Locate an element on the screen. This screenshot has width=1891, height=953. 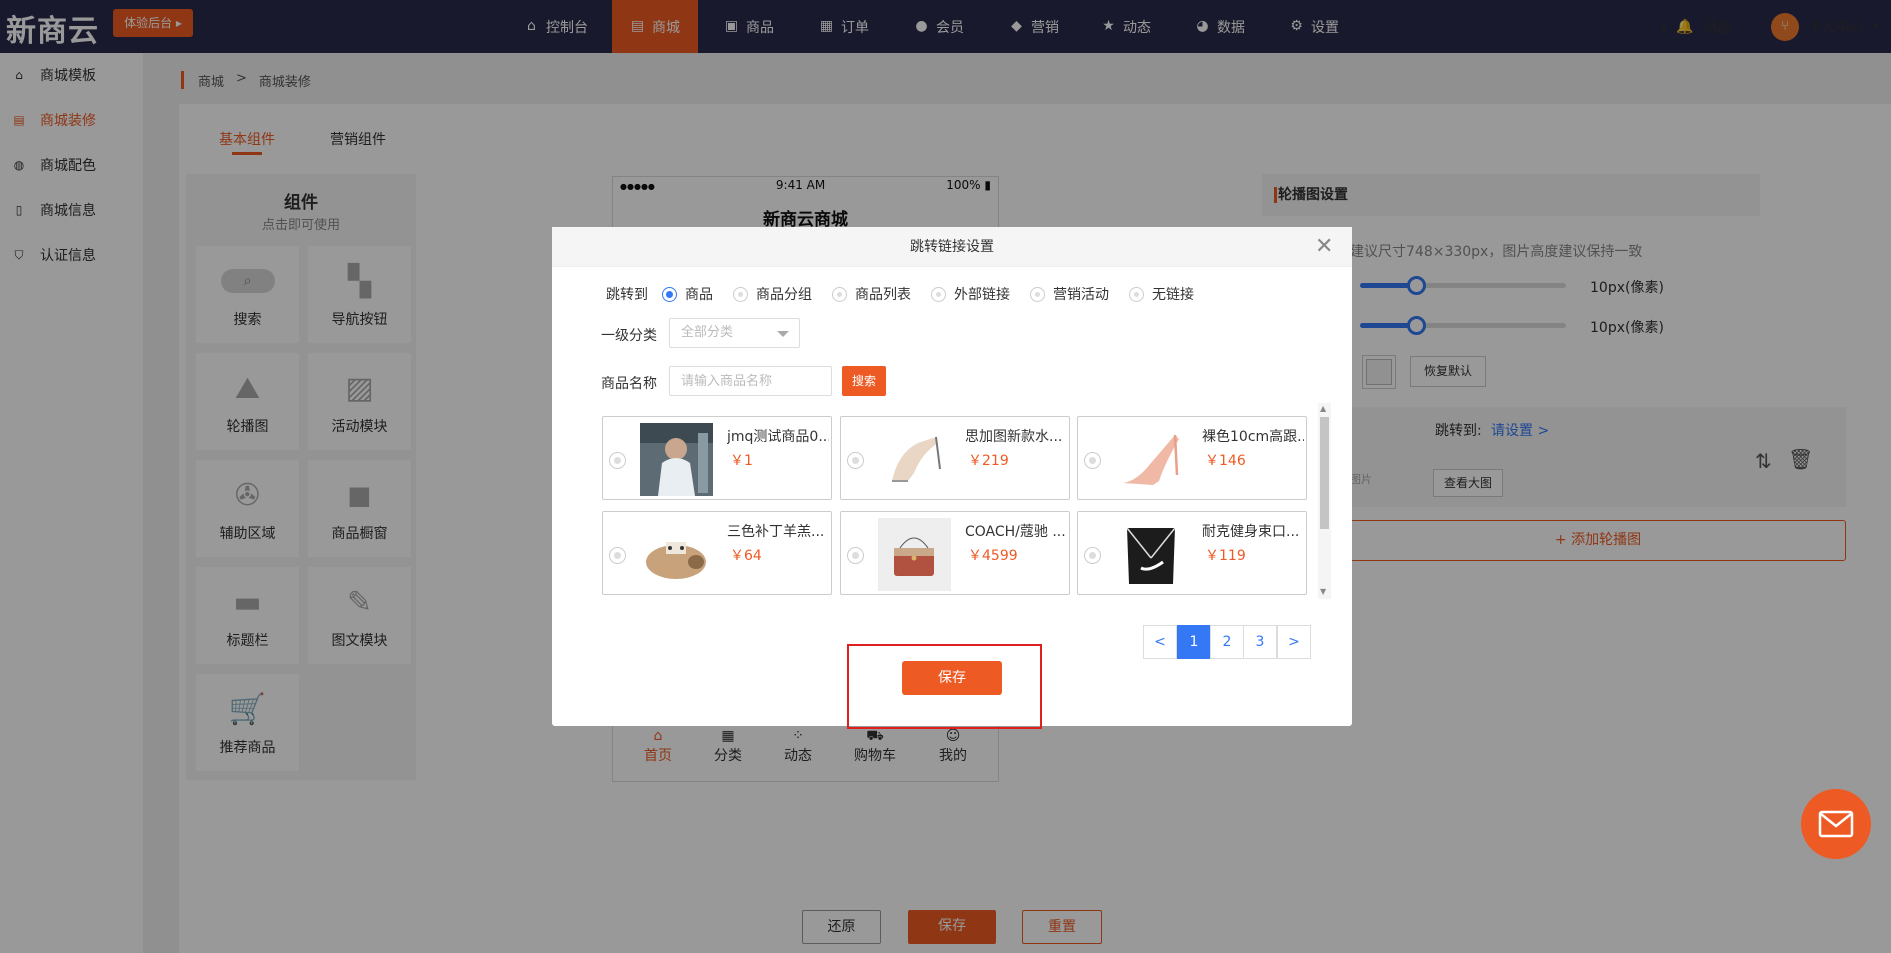
product-price: ￥1 is located at coordinates (741, 461).